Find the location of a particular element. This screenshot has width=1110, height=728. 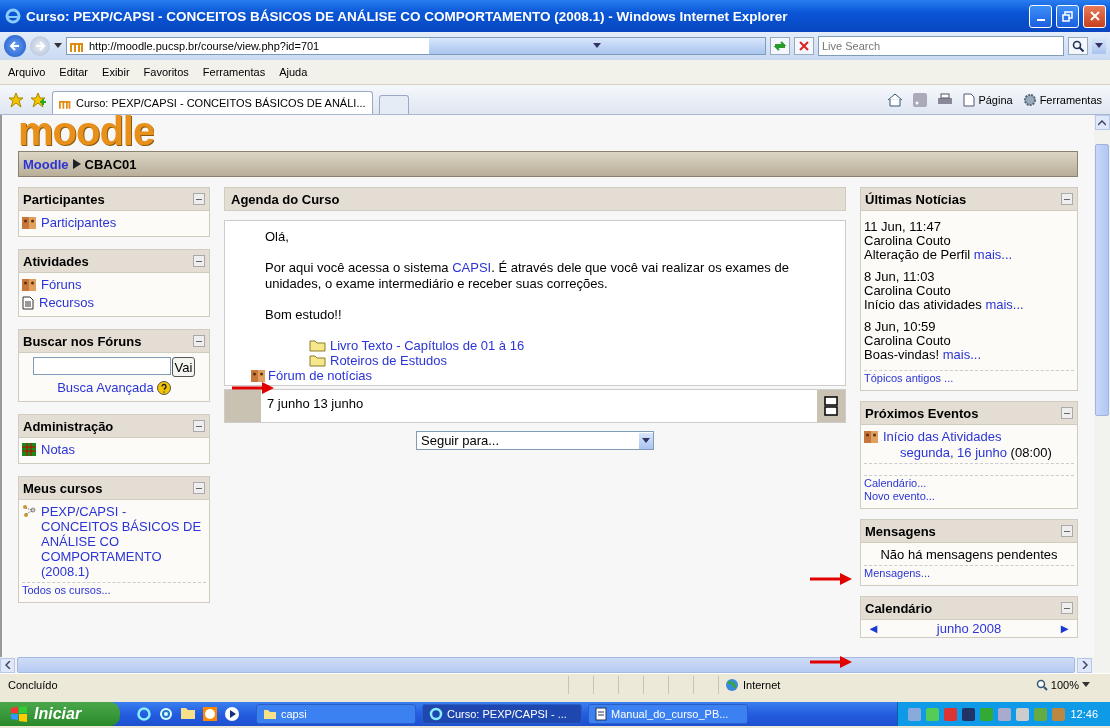

capsi-link: CAPSI is located at coordinates (472, 267).